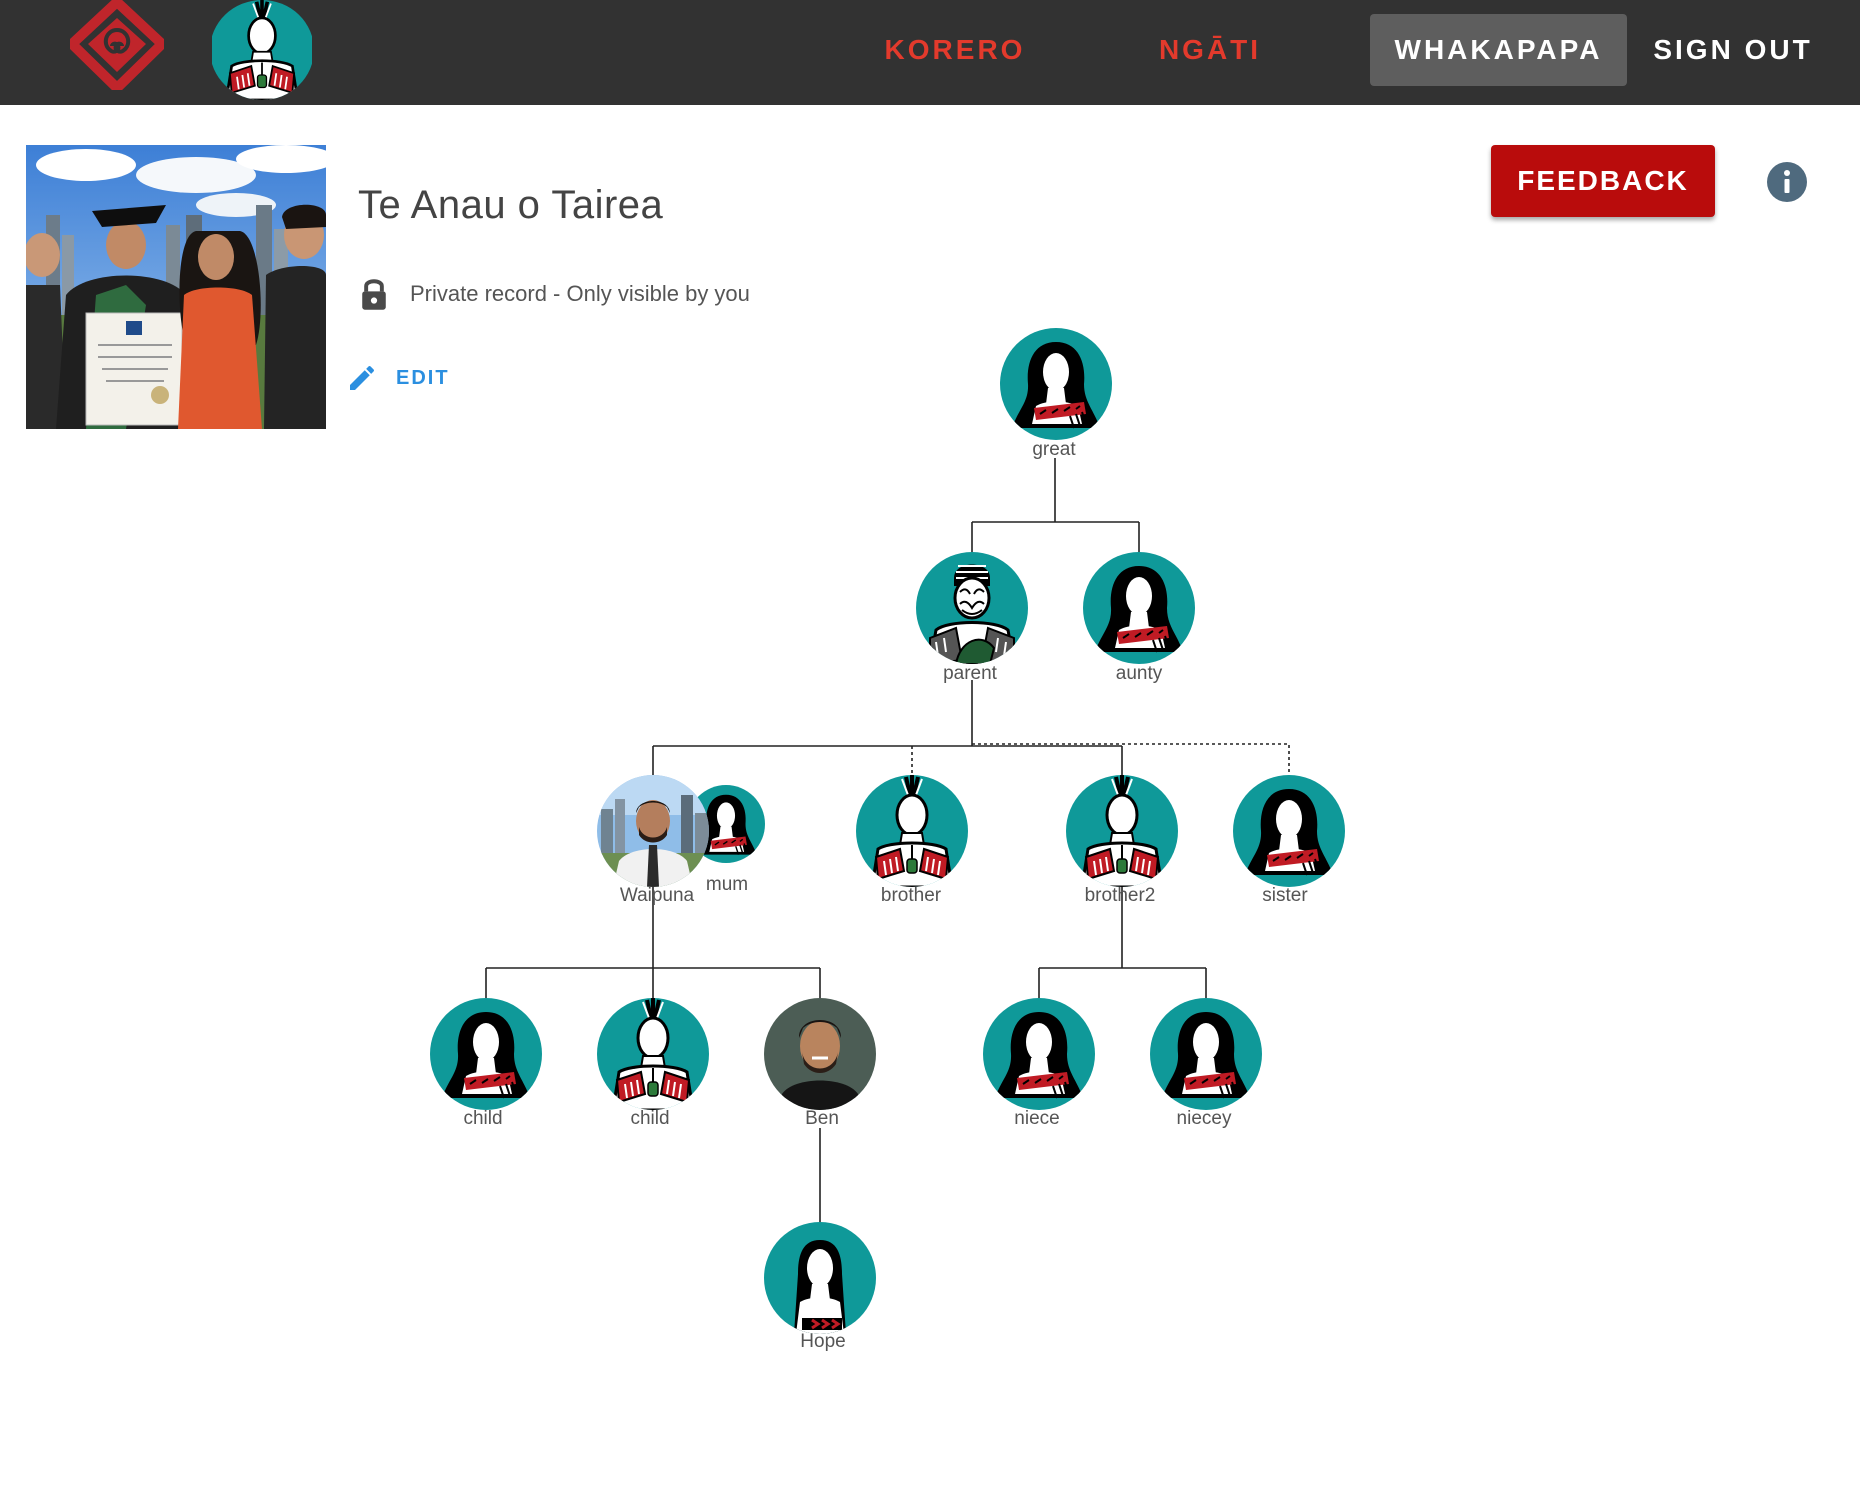 Image resolution: width=1860 pixels, height=1500 pixels. I want to click on tree-node-parent, so click(972, 608).